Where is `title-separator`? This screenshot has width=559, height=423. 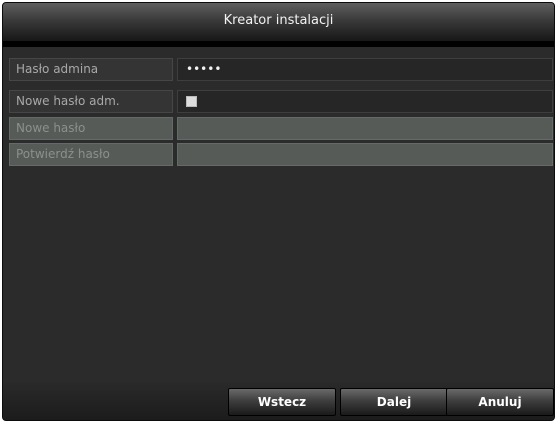 title-separator is located at coordinates (278, 44).